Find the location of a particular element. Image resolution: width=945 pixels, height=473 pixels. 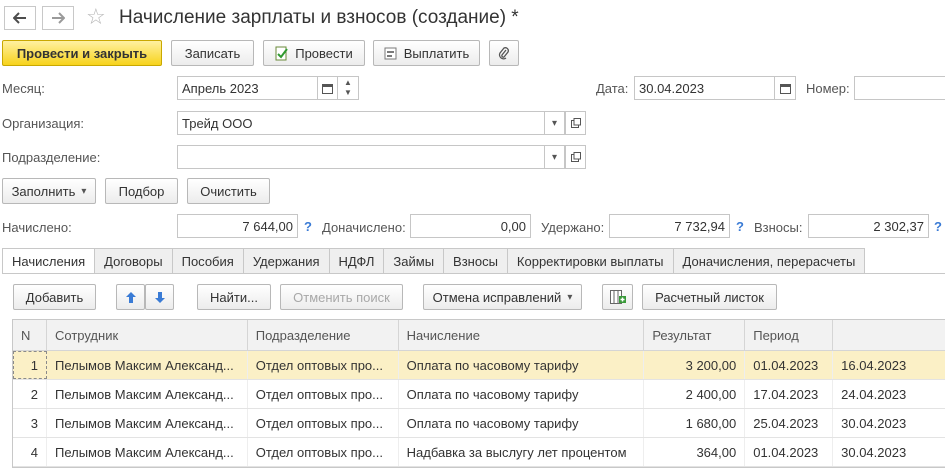

select-button: Подбор is located at coordinates (141, 191).